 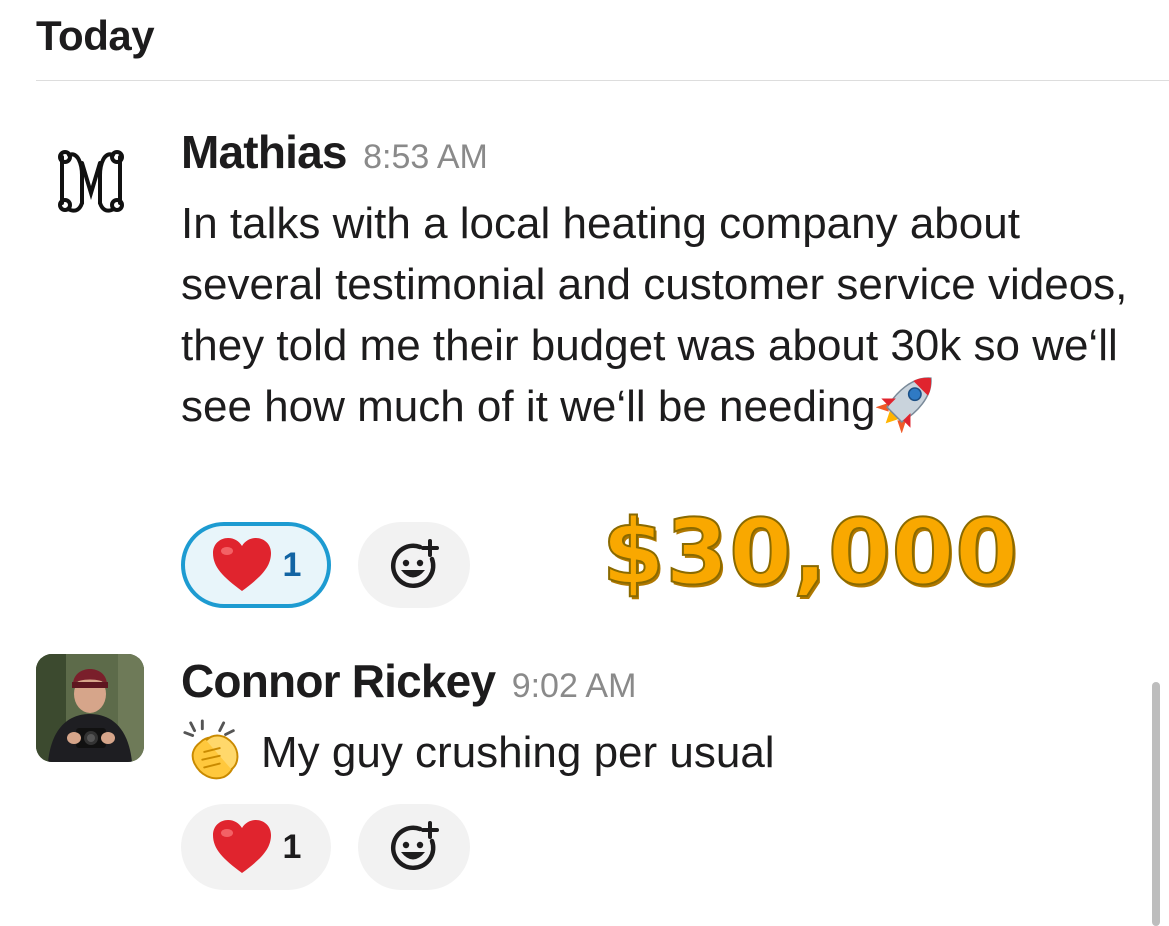 I want to click on sender-name: Mathias, so click(x=264, y=152).